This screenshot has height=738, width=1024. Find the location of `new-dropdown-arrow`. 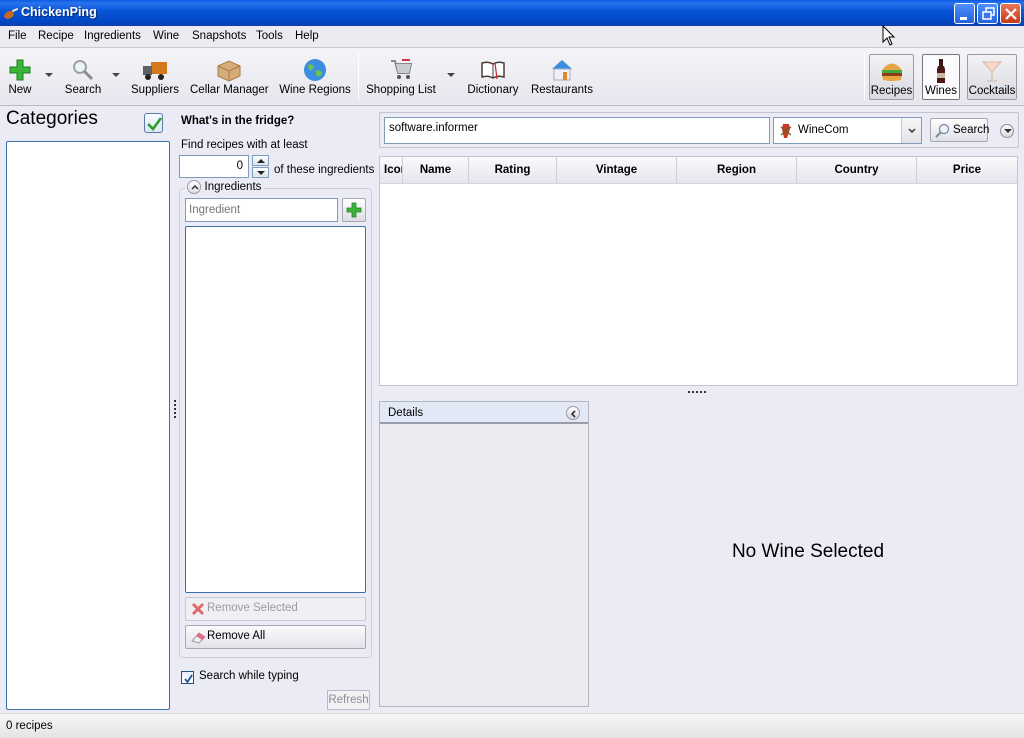

new-dropdown-arrow is located at coordinates (49, 75).